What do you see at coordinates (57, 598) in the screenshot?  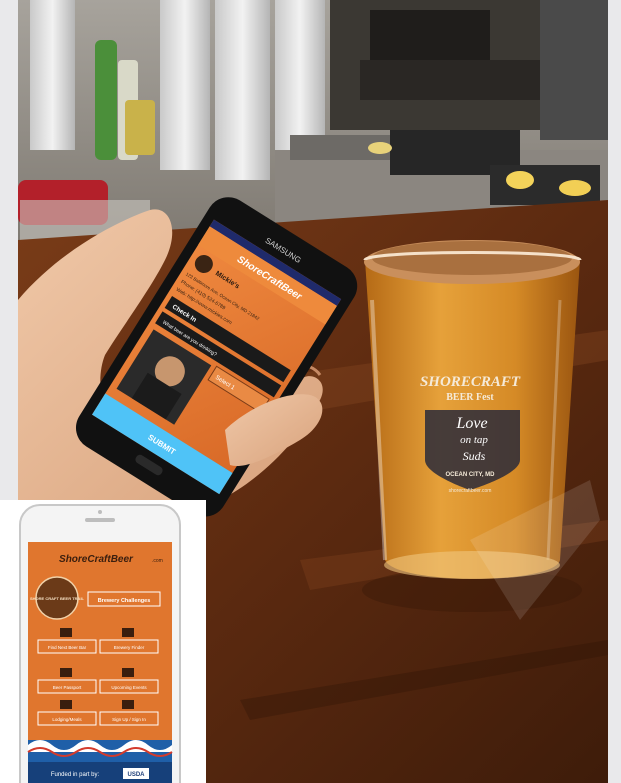 I see `trail-badge-text: SHORE CRAFT BEER TRAIL` at bounding box center [57, 598].